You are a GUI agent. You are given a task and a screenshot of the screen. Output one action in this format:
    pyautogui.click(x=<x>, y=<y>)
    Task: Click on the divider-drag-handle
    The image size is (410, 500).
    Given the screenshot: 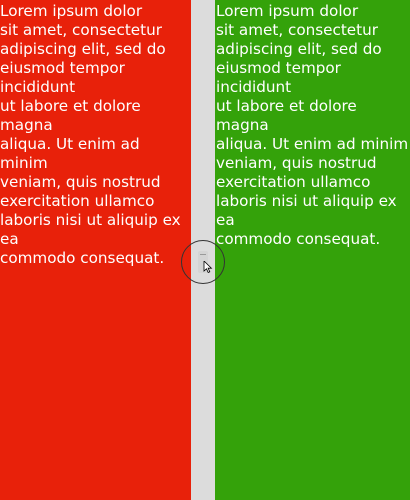 What is the action you would take?
    pyautogui.click(x=203, y=262)
    